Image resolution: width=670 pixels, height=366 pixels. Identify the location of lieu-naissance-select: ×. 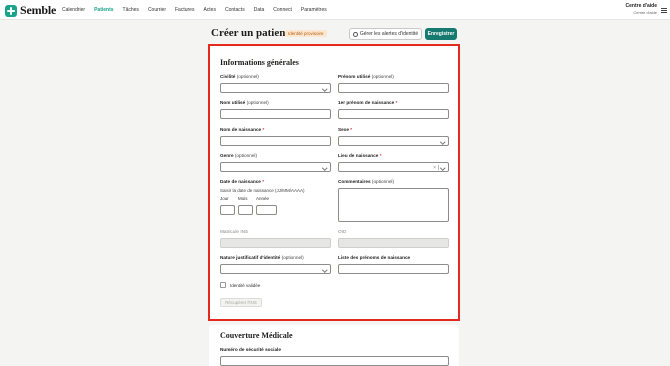
(393, 167).